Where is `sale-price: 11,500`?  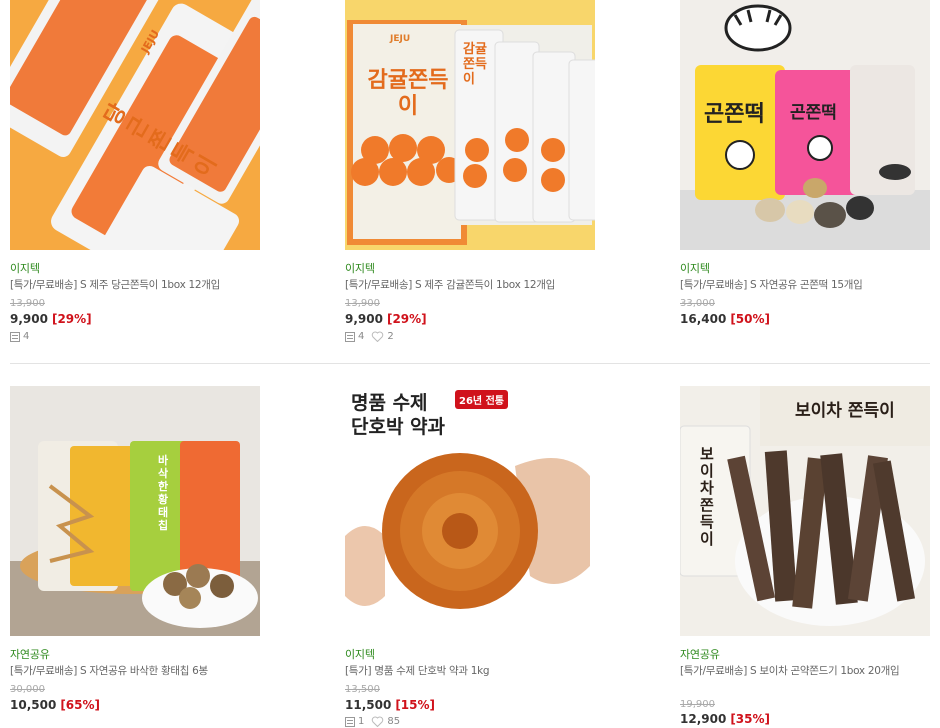 sale-price: 11,500 is located at coordinates (368, 705).